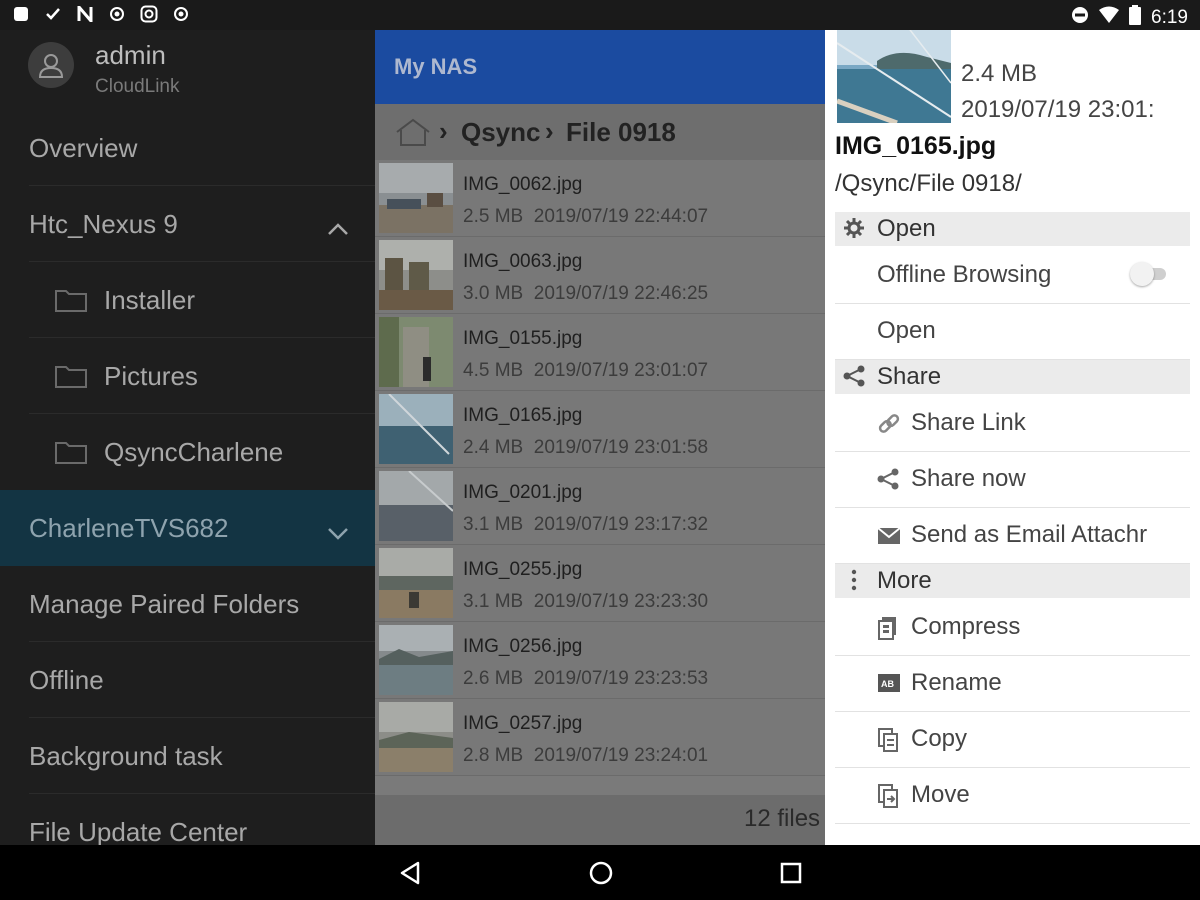  Describe the element at coordinates (187, 452) in the screenshot. I see `nav-item-qsynccharlene: QsyncCharlene` at that location.